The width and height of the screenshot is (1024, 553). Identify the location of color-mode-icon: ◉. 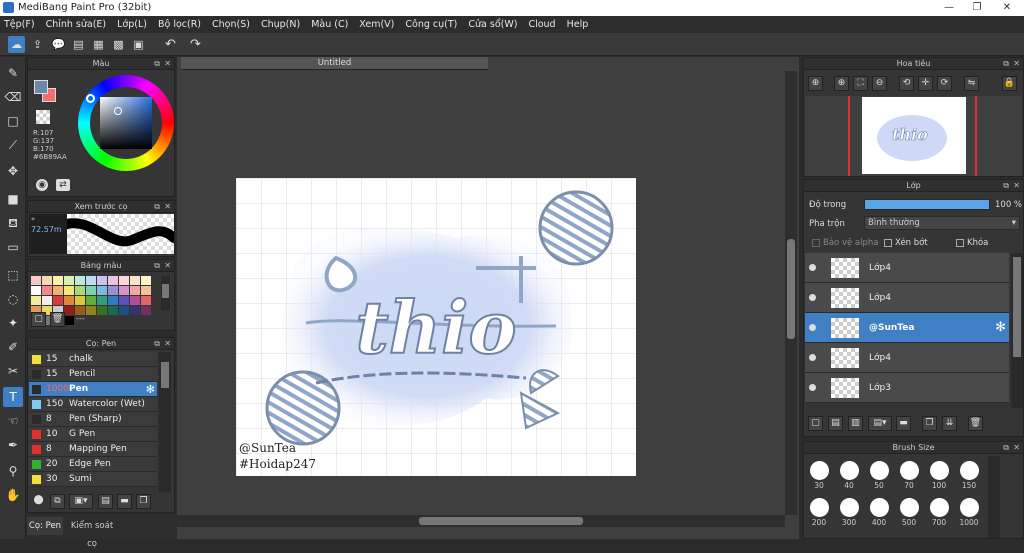
(42, 185).